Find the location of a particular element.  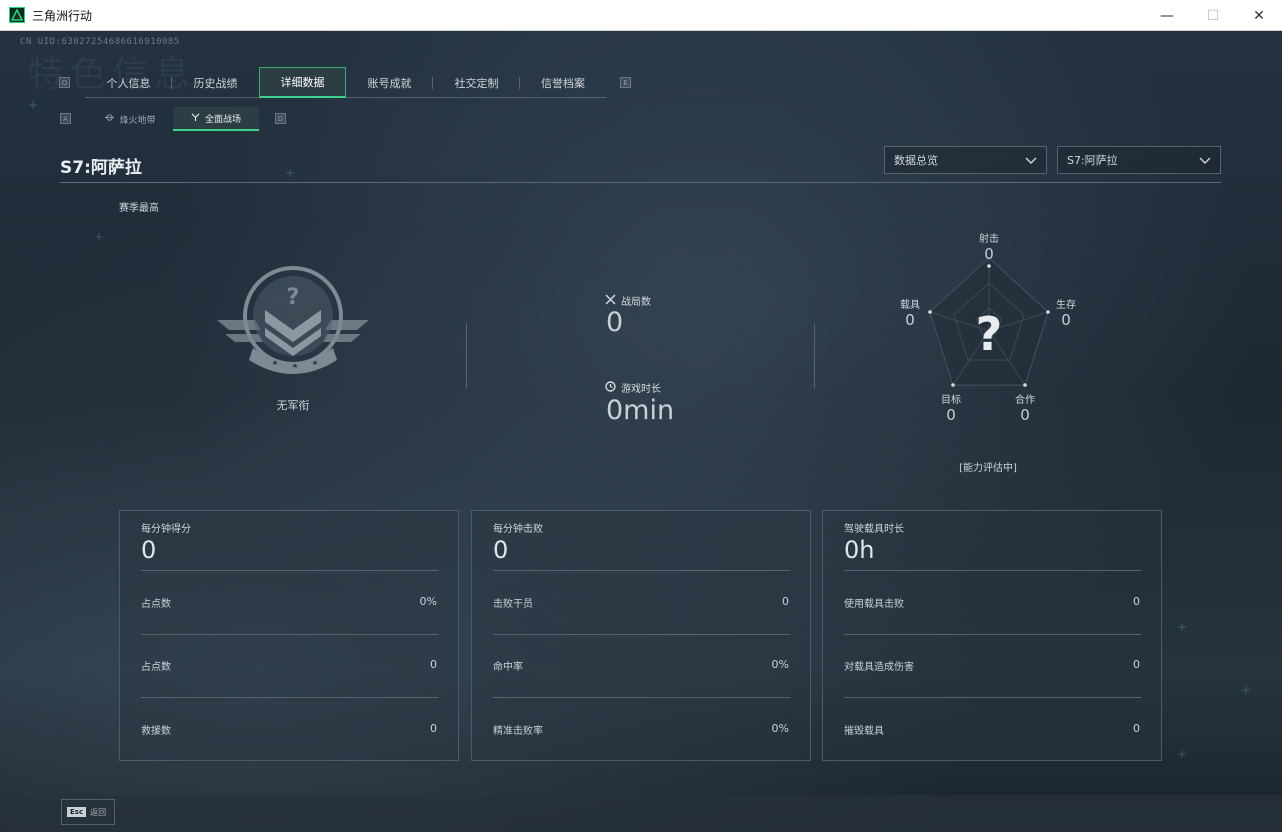

tab-reputation: 信誉档案 is located at coordinates (563, 82).